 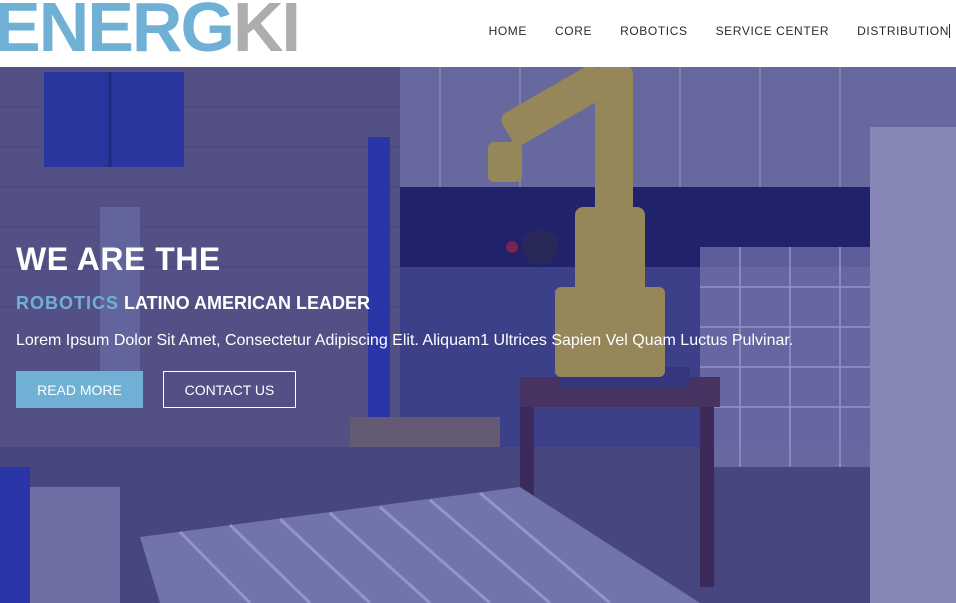 I want to click on hero-title: WE ARE THE, so click(x=118, y=259).